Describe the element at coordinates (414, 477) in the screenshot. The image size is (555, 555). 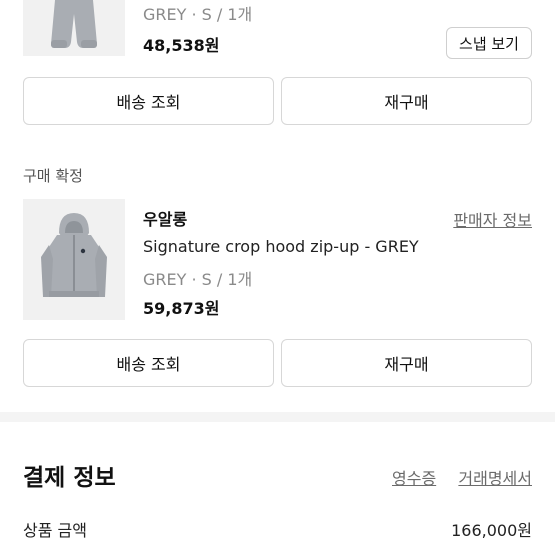
I see `receipt-link: 영수증` at that location.